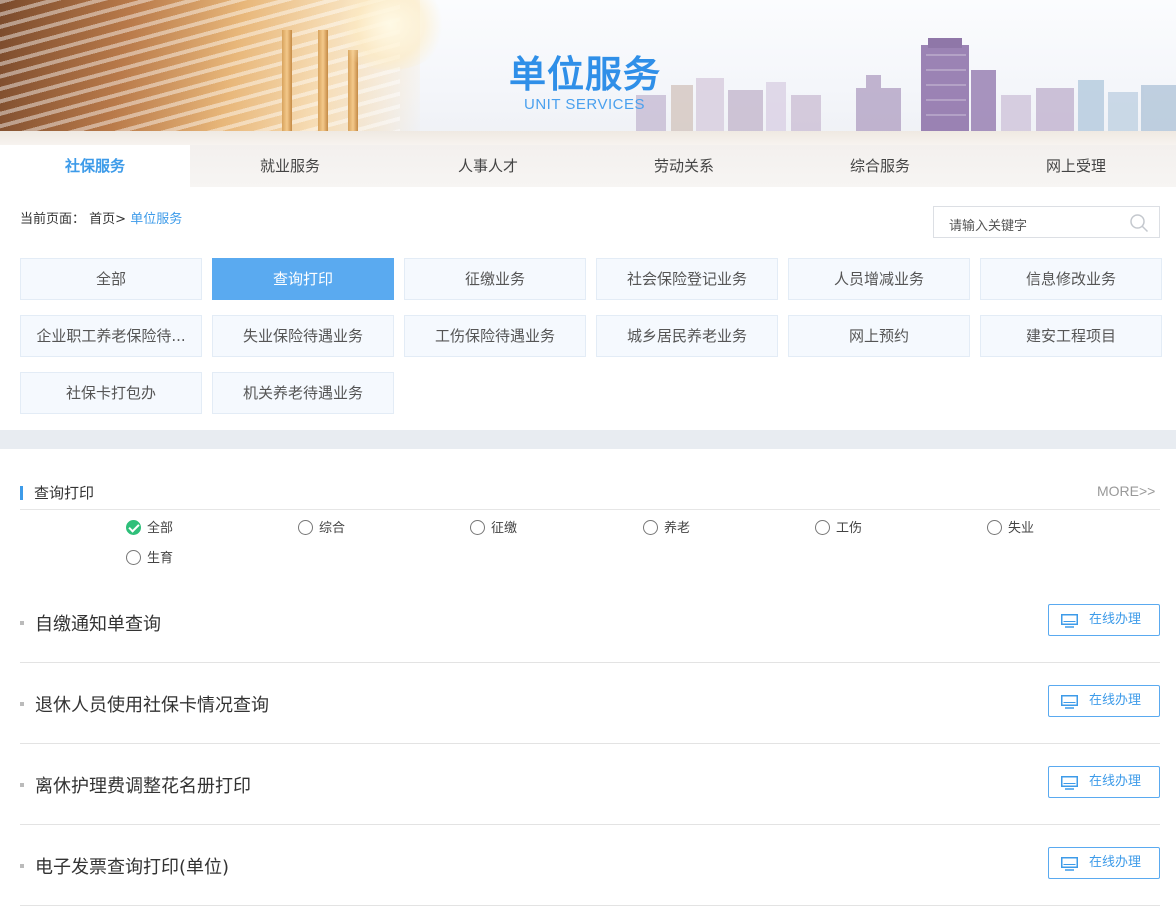 The image size is (1176, 906). What do you see at coordinates (1076, 166) in the screenshot?
I see `nav-tab-online-acceptance: 网上受理` at bounding box center [1076, 166].